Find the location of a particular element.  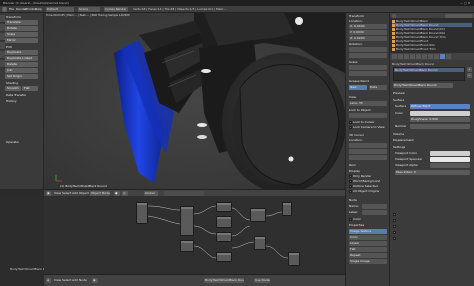

rotate-button: Rotate is located at coordinates (21, 28).